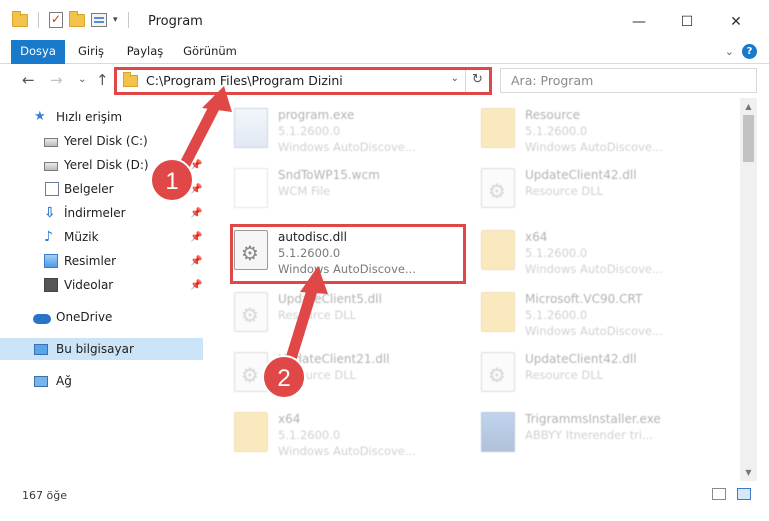 The height and width of the screenshot is (521, 769). I want to click on vertical-scrollbar: ▲ ▼, so click(748, 289).